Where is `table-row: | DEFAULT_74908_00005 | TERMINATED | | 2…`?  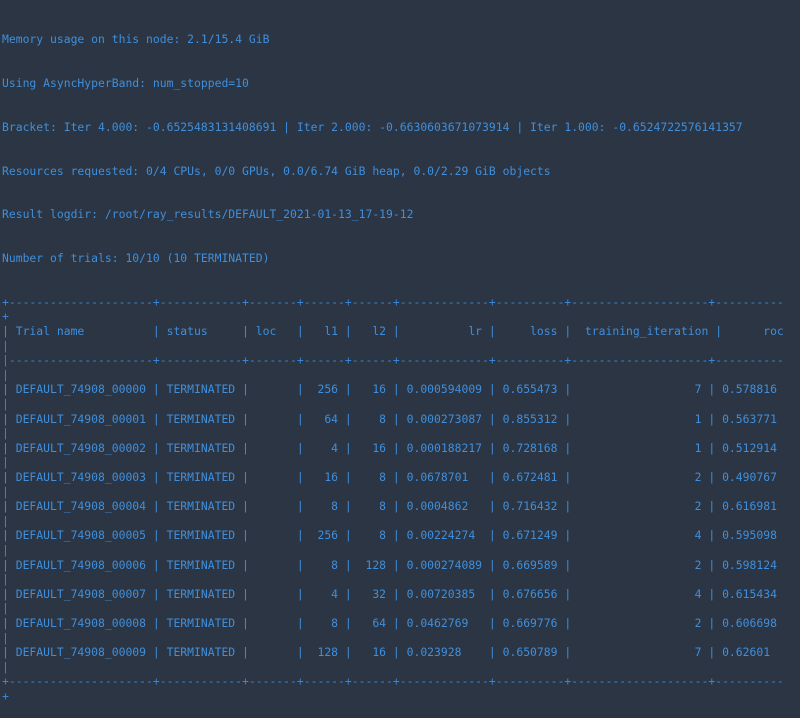
table-row: | DEFAULT_74908_00005 | TERMINATED | | 2… is located at coordinates (393, 535).